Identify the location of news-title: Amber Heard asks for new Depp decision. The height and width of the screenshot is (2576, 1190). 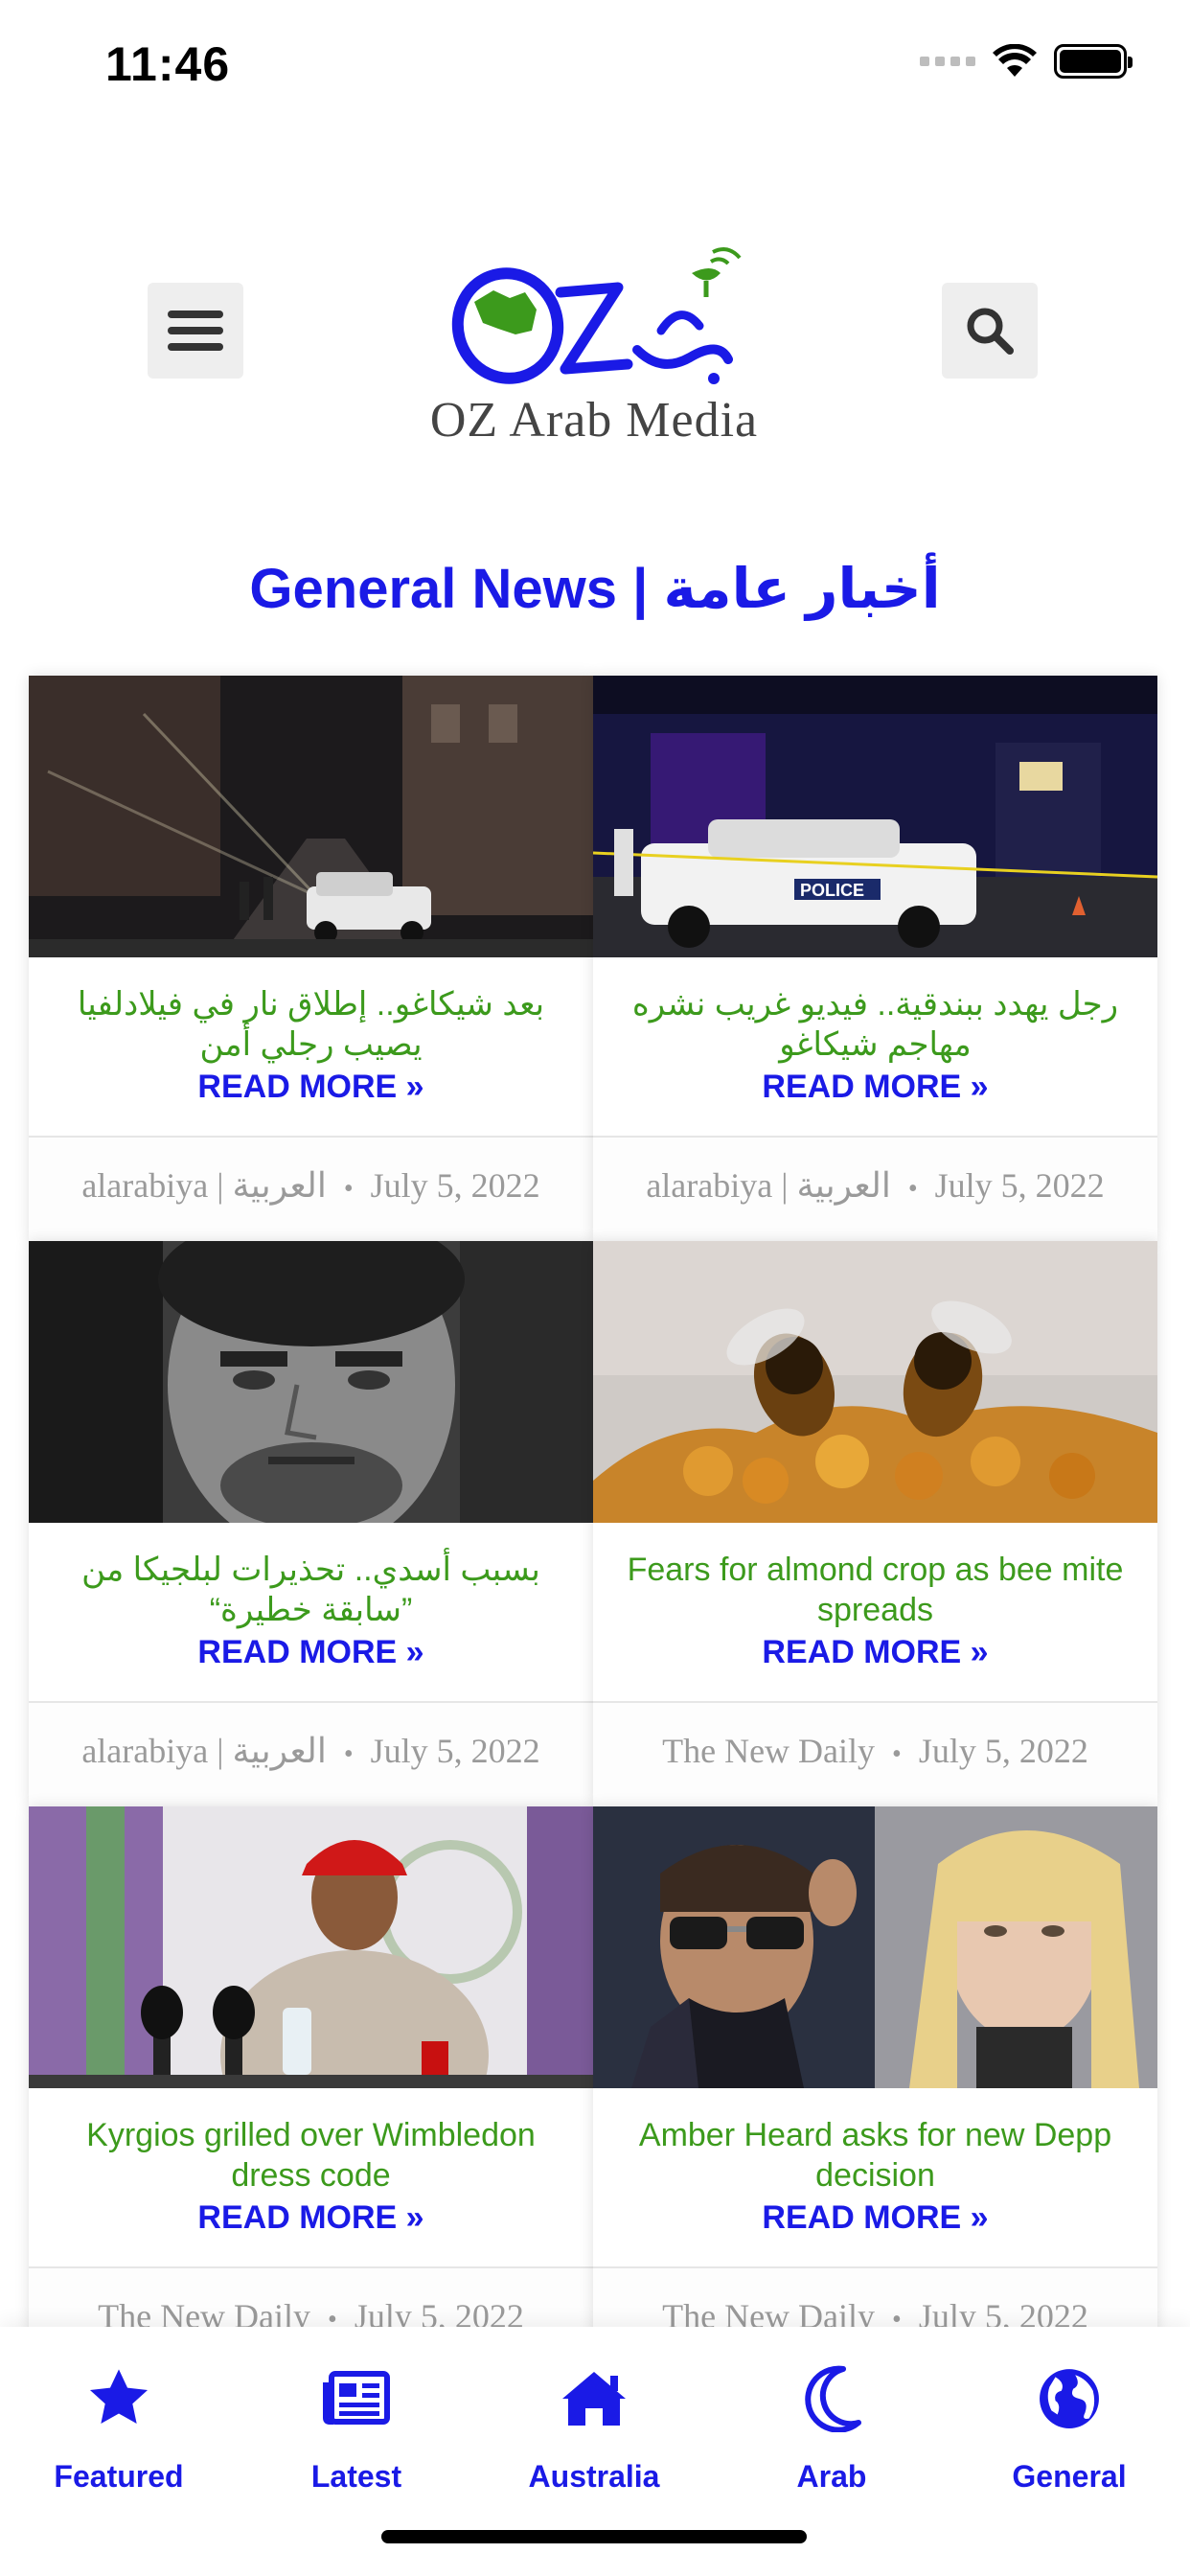
(875, 2141).